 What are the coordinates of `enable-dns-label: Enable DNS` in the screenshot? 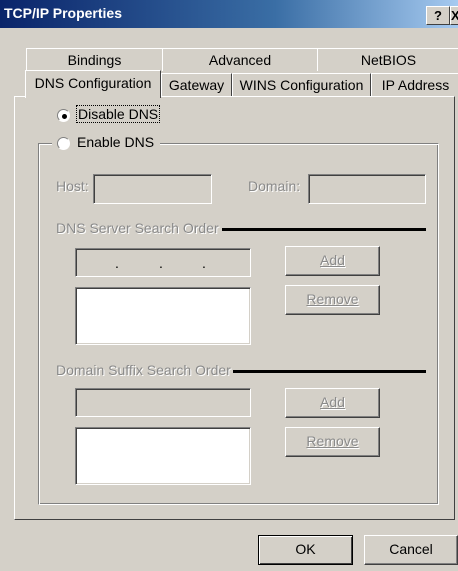 It's located at (115, 142).